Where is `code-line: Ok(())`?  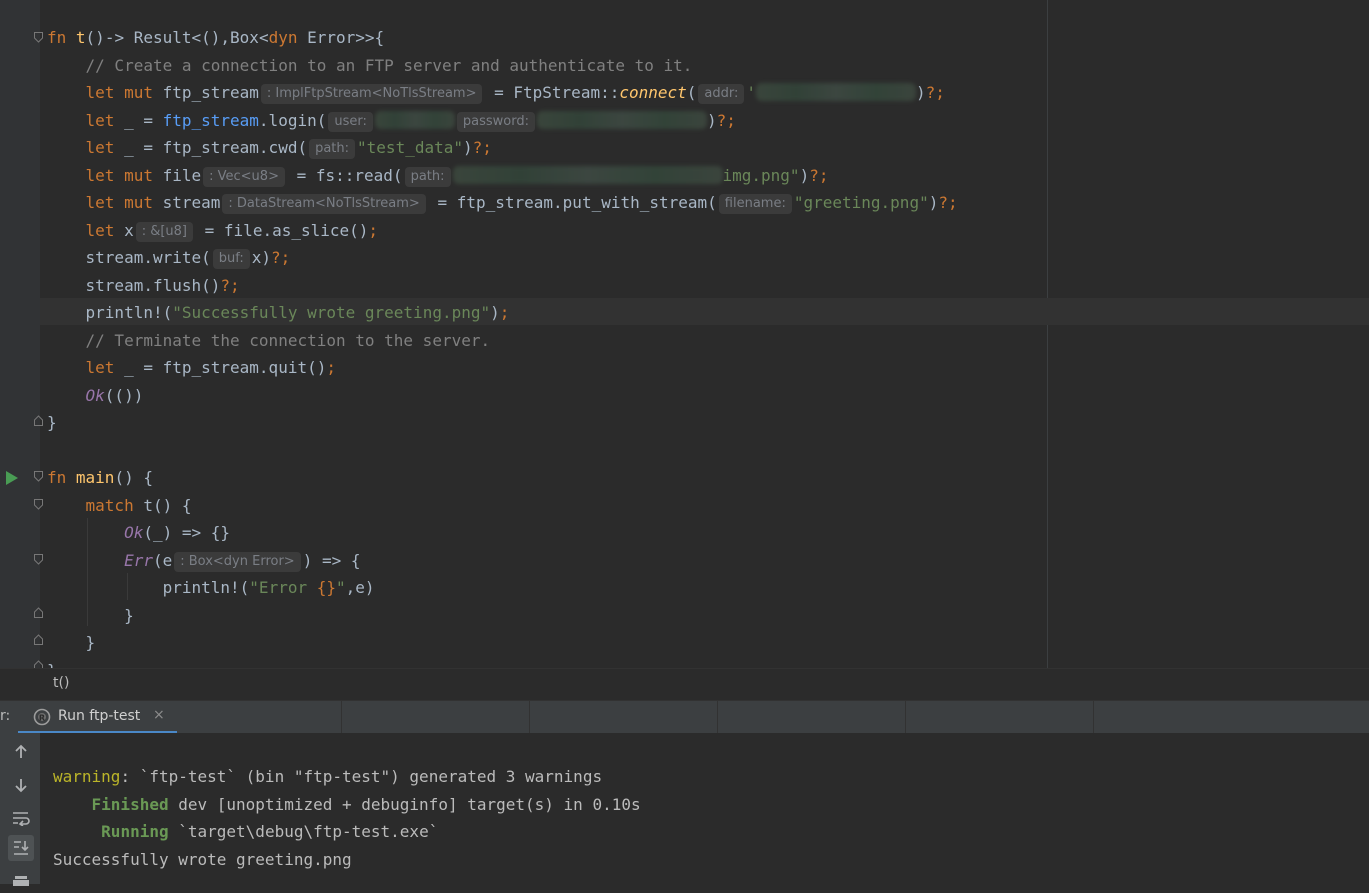
code-line: Ok(()) is located at coordinates (95, 395).